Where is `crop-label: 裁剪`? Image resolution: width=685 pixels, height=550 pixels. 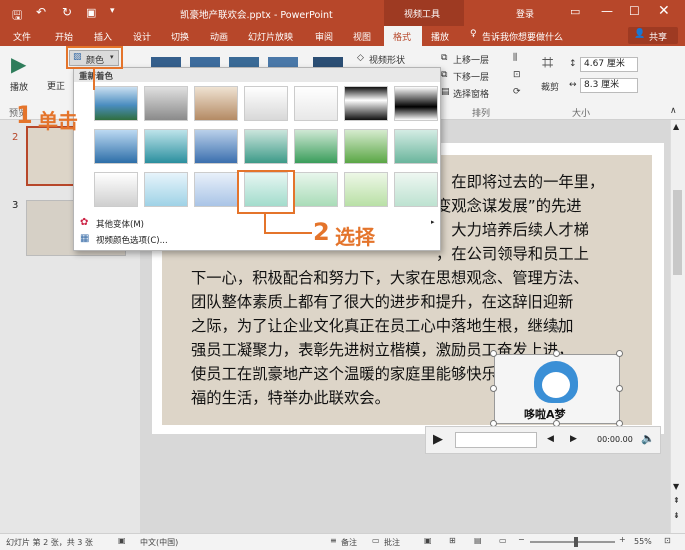 crop-label: 裁剪 is located at coordinates (550, 86).